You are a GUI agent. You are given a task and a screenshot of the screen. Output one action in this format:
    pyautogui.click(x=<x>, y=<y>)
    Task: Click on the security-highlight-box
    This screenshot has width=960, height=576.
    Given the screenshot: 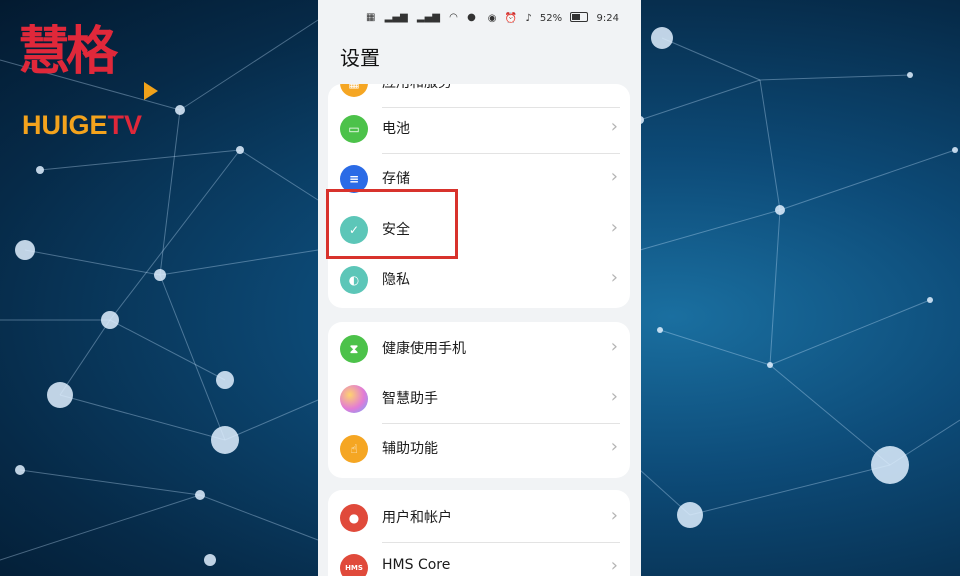 What is the action you would take?
    pyautogui.click(x=392, y=224)
    